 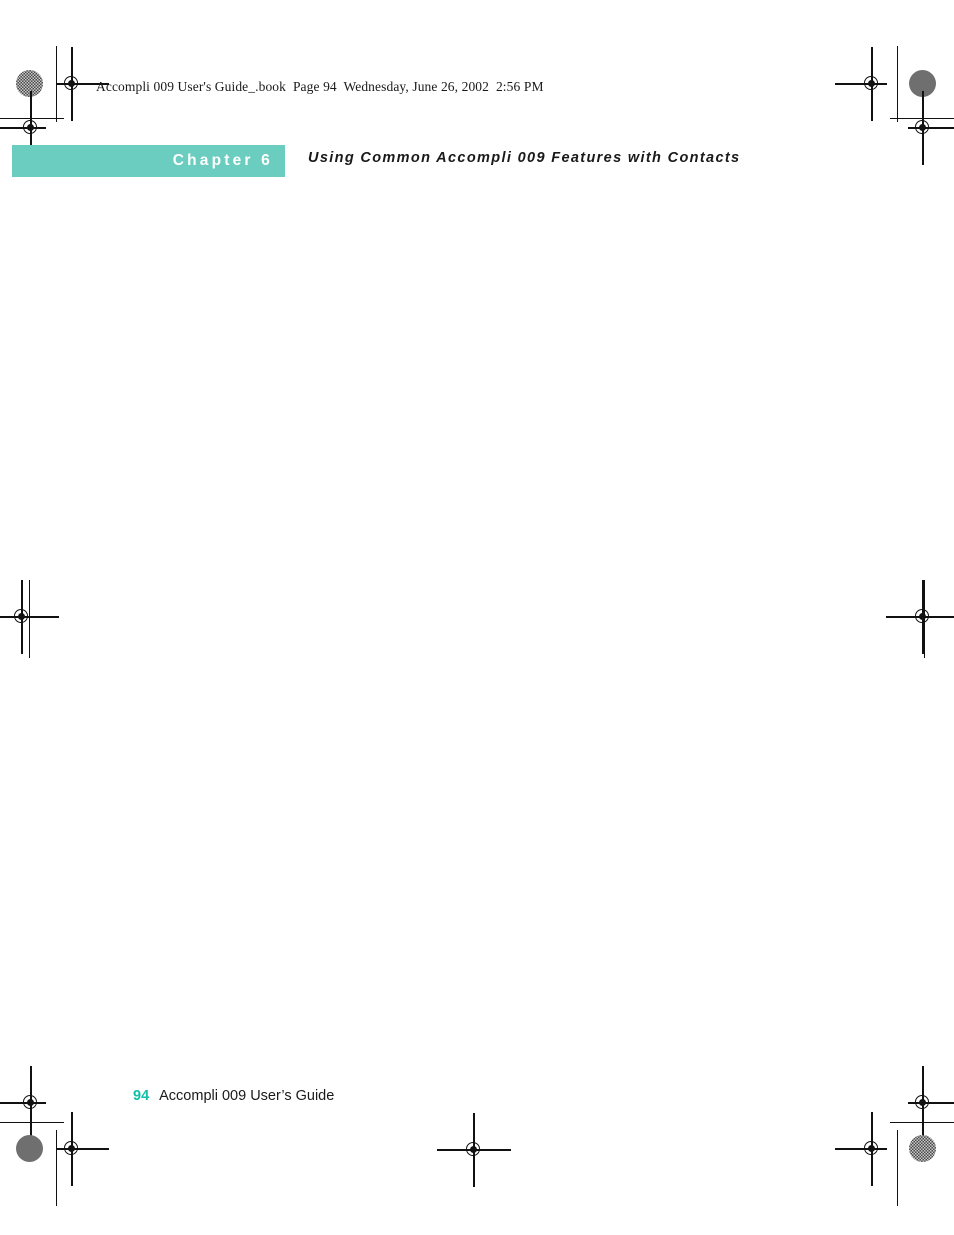 What do you see at coordinates (23, 128) in the screenshot?
I see `registration-target-upper-left` at bounding box center [23, 128].